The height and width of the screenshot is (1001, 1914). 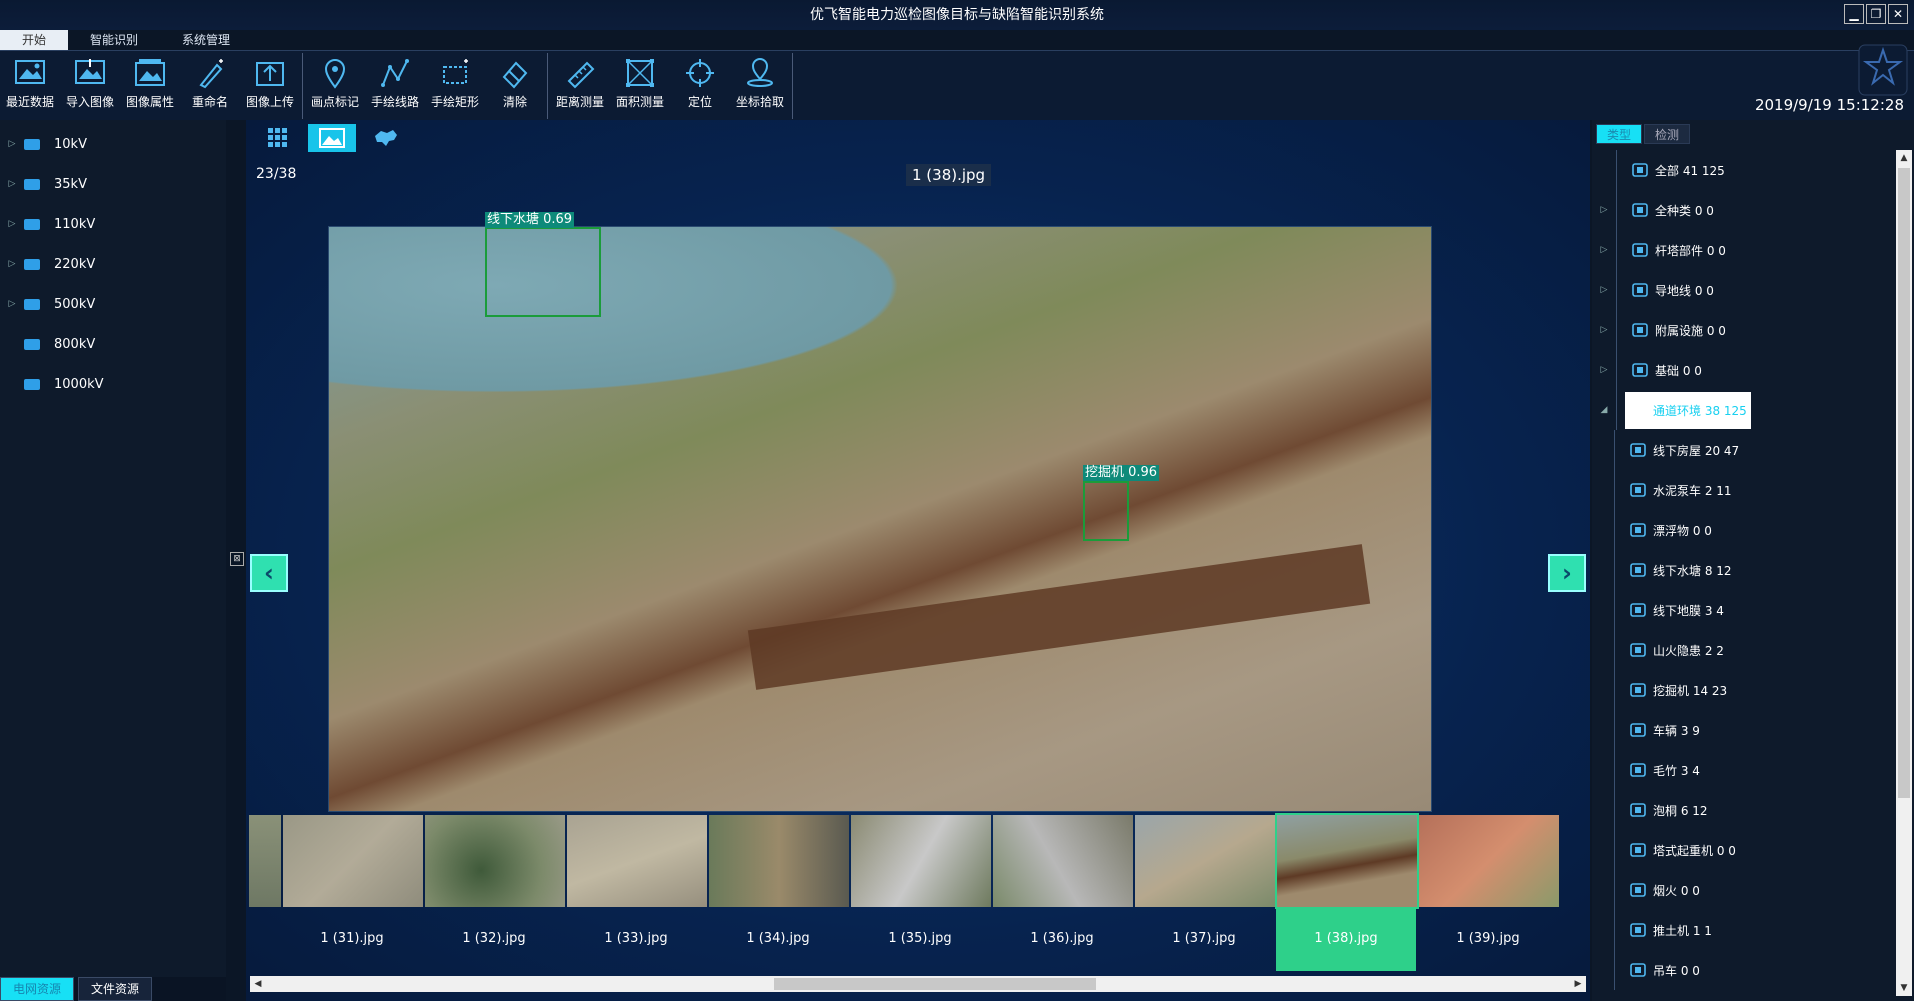 I want to click on thumbnail, so click(x=265, y=895).